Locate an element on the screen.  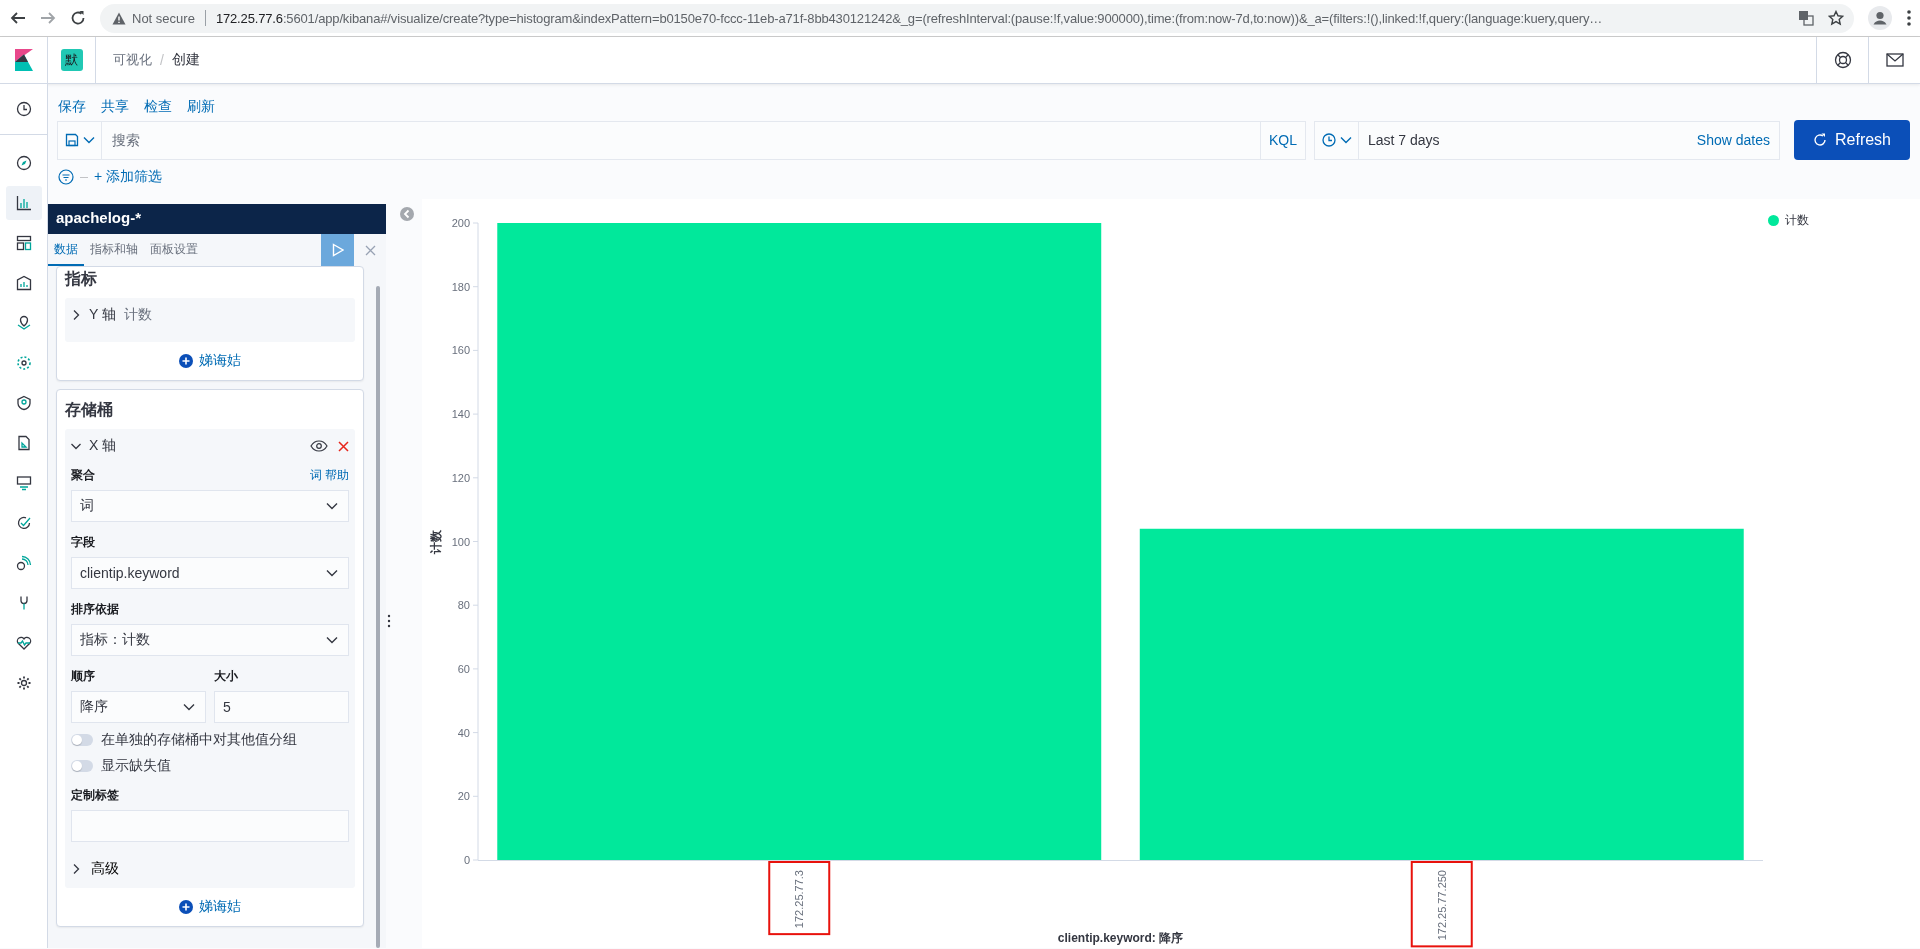
menu-icon is located at coordinates (1909, 18).